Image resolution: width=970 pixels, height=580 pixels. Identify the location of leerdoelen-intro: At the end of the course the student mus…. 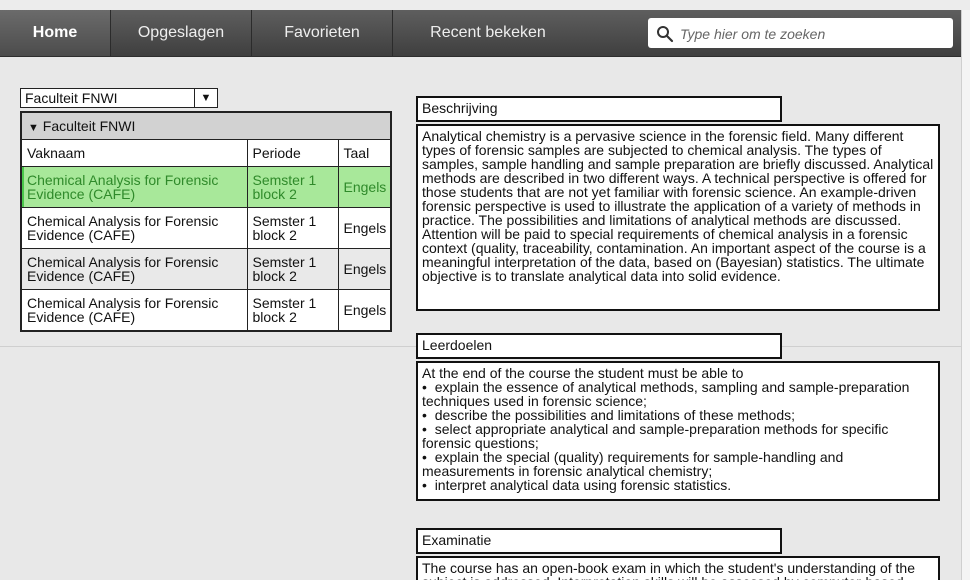
(583, 373).